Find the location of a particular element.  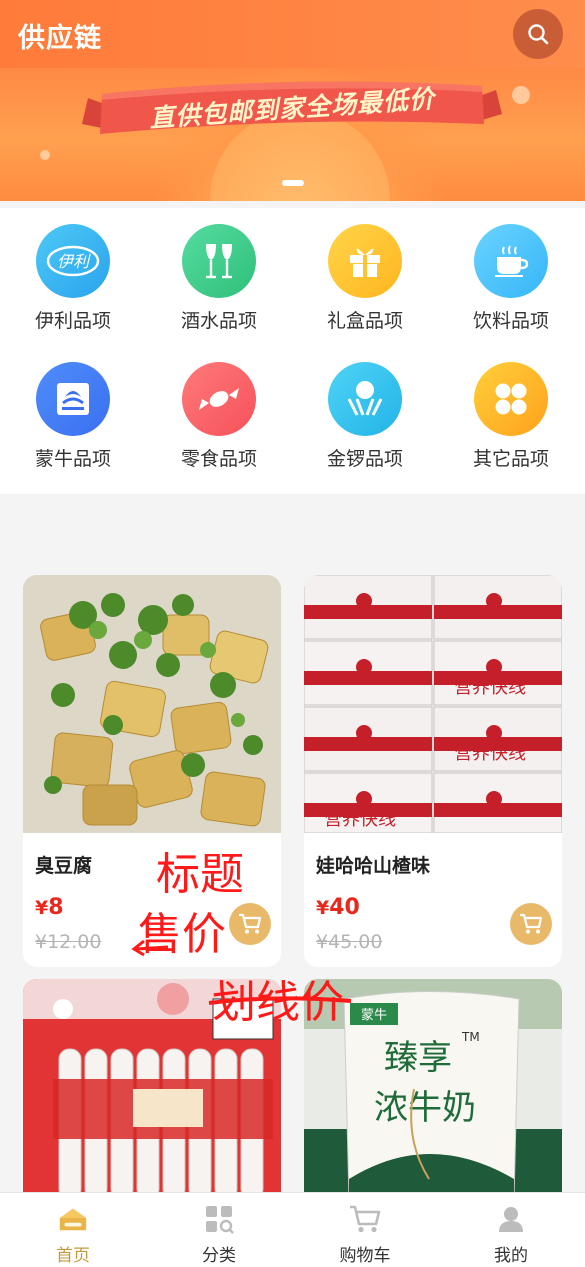

tab-mine: 我的 is located at coordinates (511, 1230).